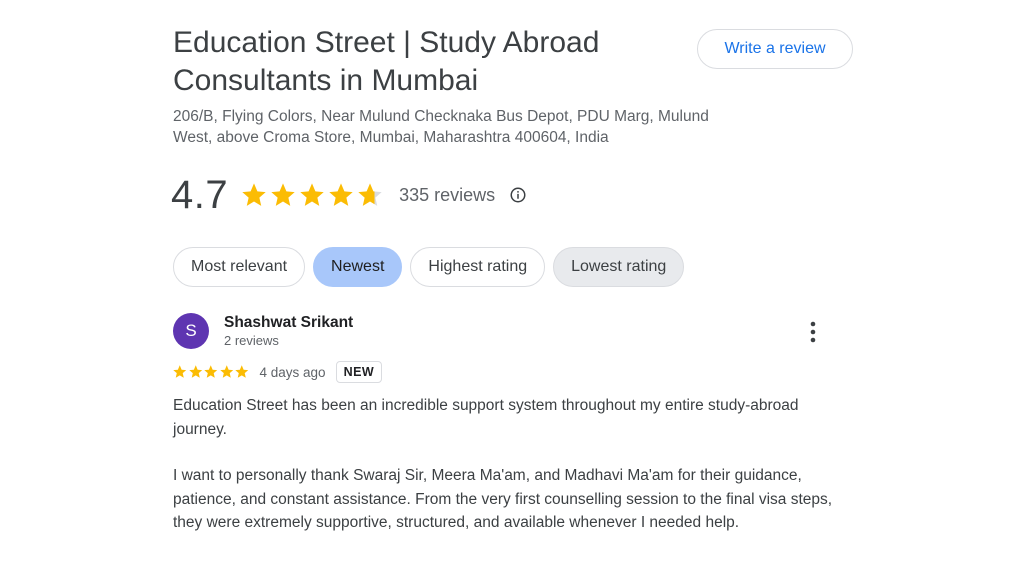  What do you see at coordinates (239, 267) in the screenshot?
I see `chip-most-relevant: Most relevant` at bounding box center [239, 267].